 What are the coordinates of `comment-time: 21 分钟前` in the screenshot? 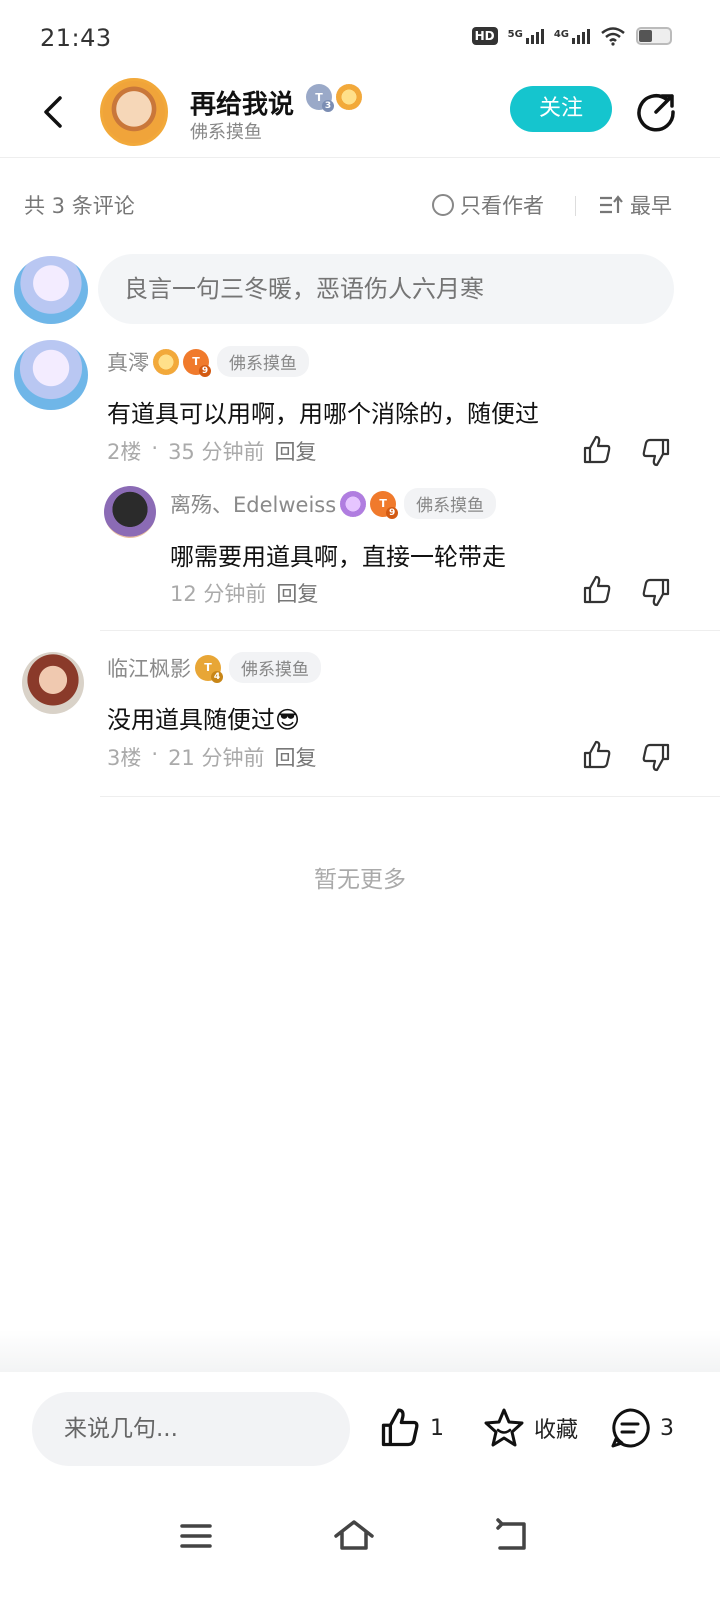 It's located at (216, 758).